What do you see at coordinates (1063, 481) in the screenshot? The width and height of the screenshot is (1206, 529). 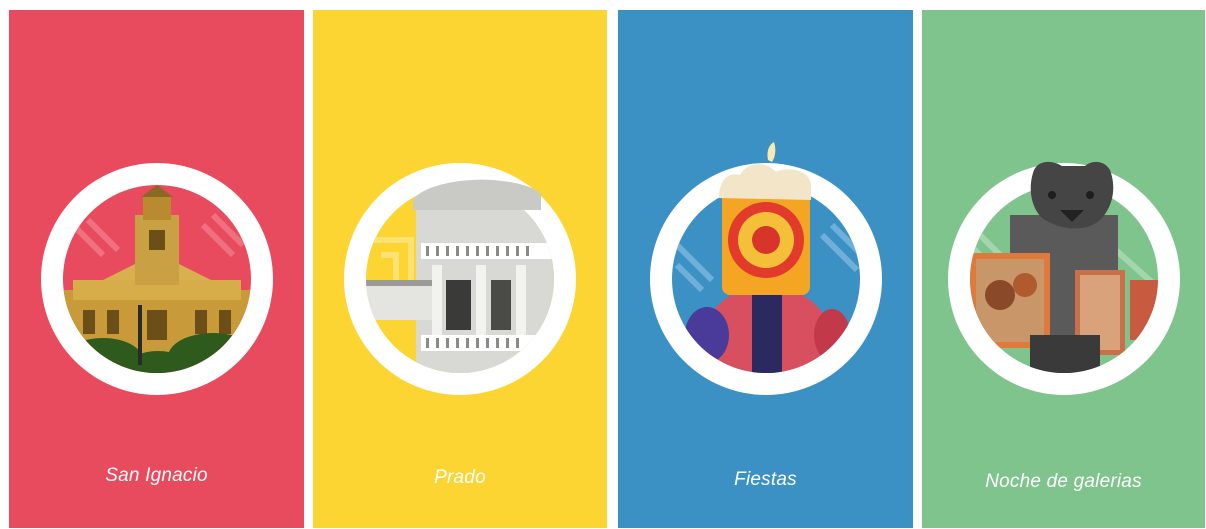 I see `card-label: Noche de galerias` at bounding box center [1063, 481].